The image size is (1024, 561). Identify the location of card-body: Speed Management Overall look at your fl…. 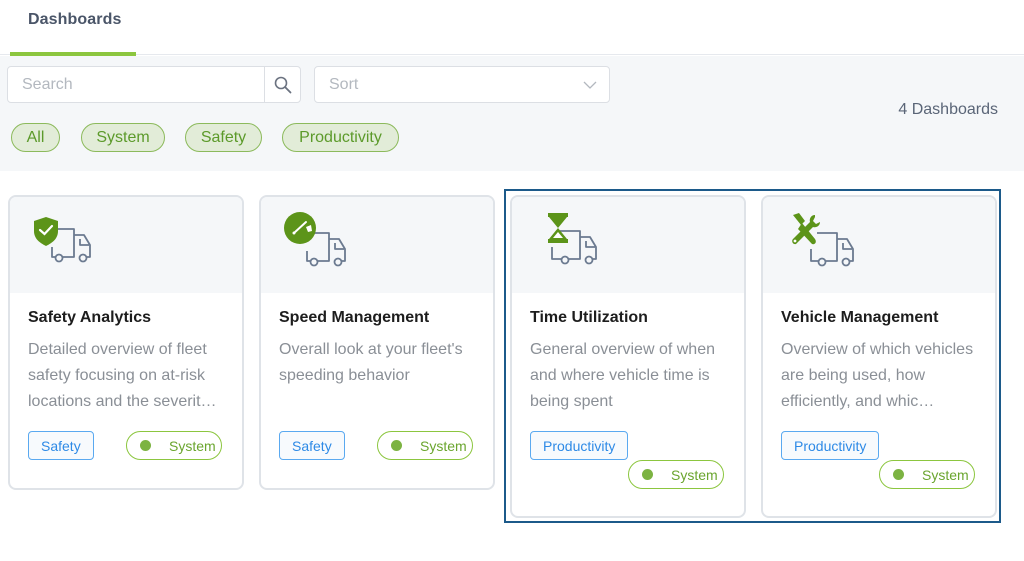
(377, 377).